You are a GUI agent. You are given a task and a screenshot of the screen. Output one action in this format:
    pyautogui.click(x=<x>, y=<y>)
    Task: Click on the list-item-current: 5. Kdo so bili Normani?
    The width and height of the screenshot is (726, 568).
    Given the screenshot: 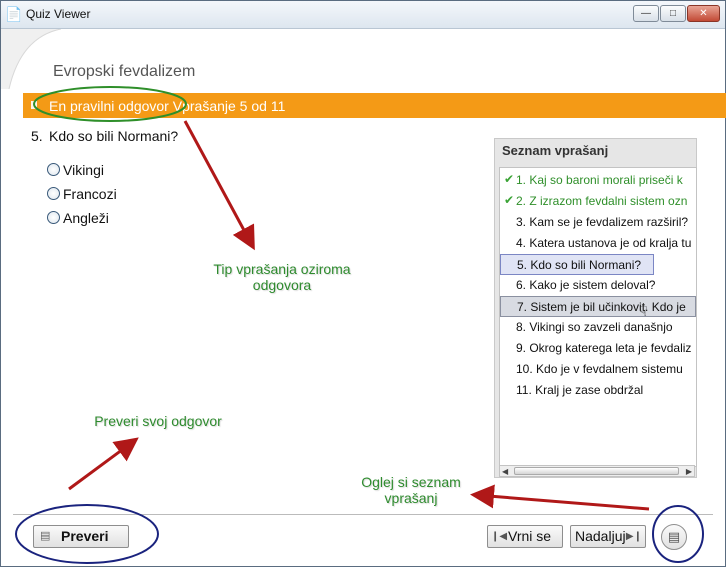 What is the action you would take?
    pyautogui.click(x=577, y=264)
    